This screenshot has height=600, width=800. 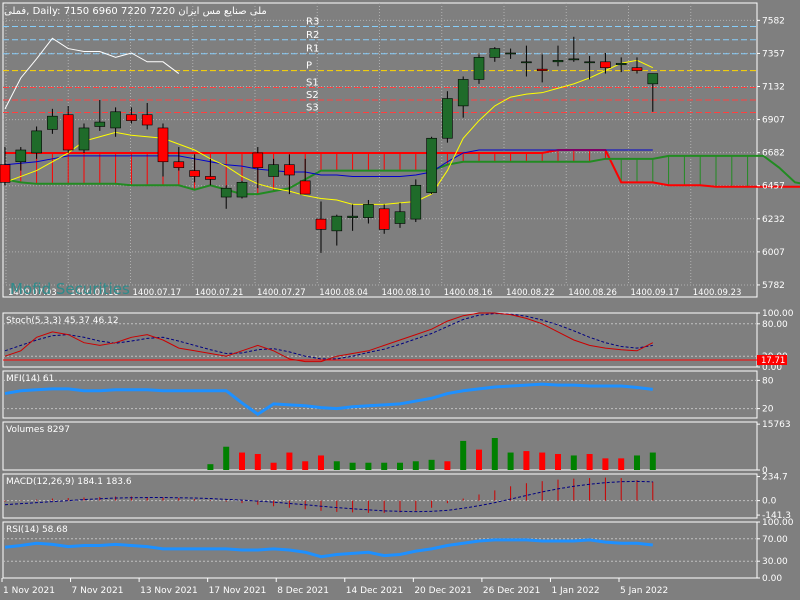 What do you see at coordinates (772, 579) in the screenshot?
I see `axis-tick-label: 0.00` at bounding box center [772, 579].